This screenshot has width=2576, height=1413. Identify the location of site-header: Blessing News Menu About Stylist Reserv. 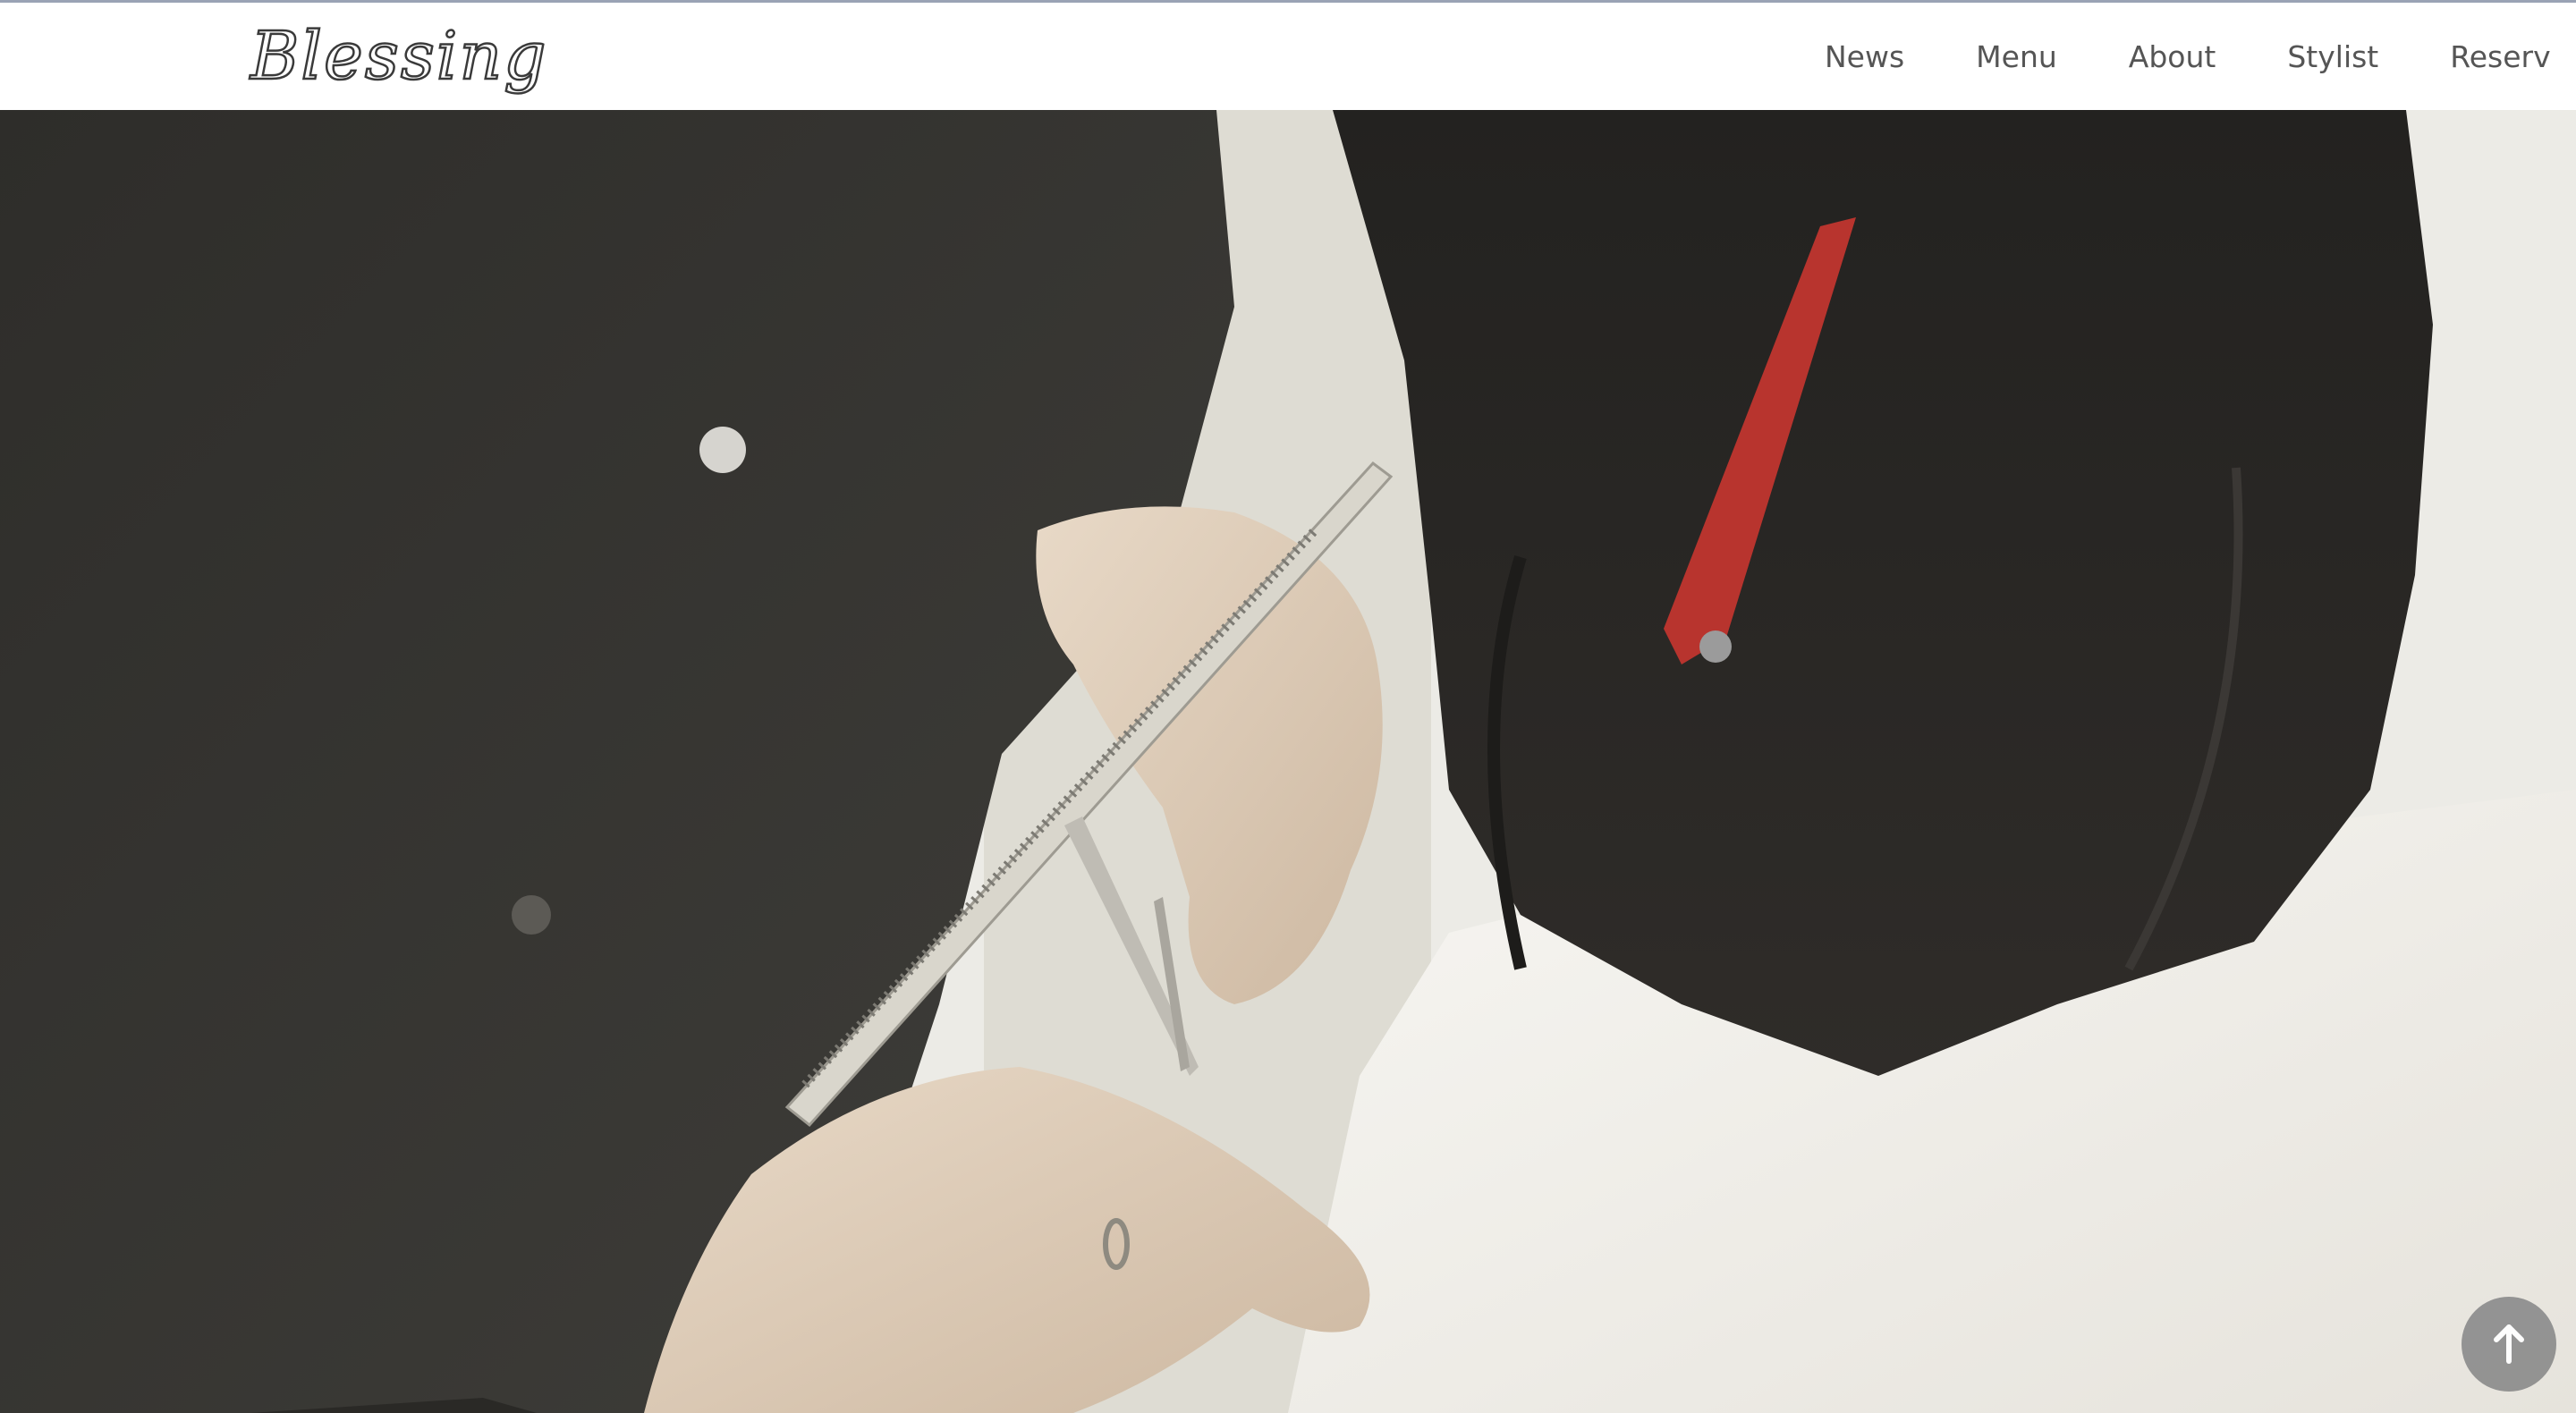
(1288, 56).